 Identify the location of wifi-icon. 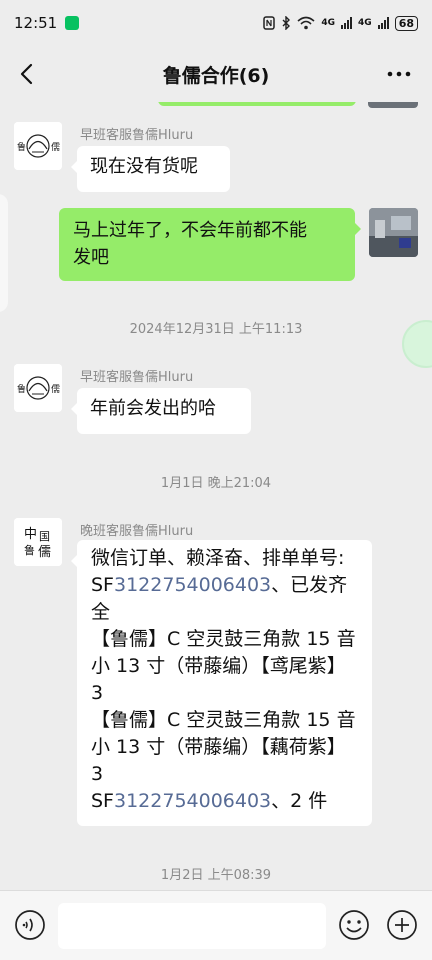
(306, 23).